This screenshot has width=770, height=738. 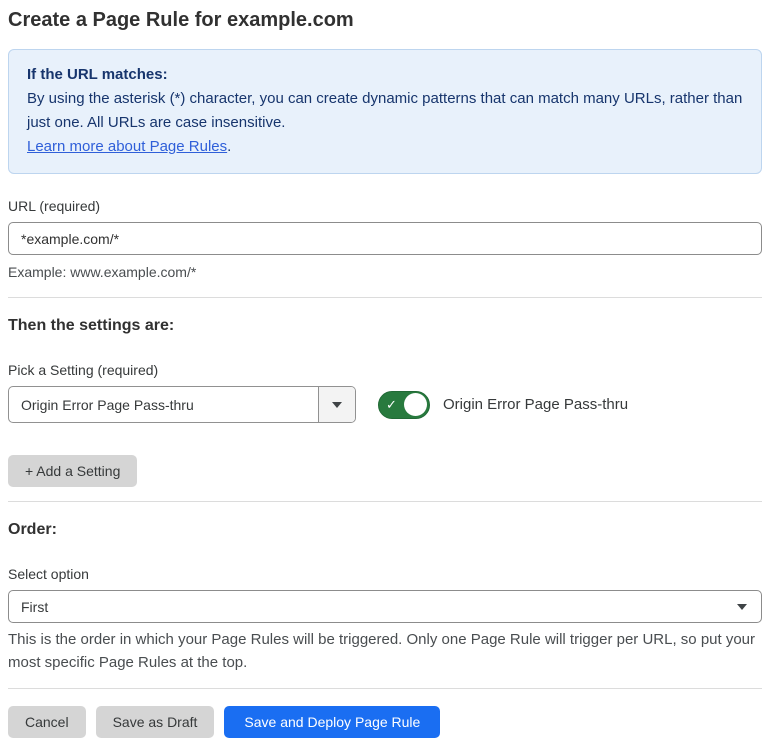 What do you see at coordinates (155, 722) in the screenshot?
I see `save-as-draft-button: Save as Draft` at bounding box center [155, 722].